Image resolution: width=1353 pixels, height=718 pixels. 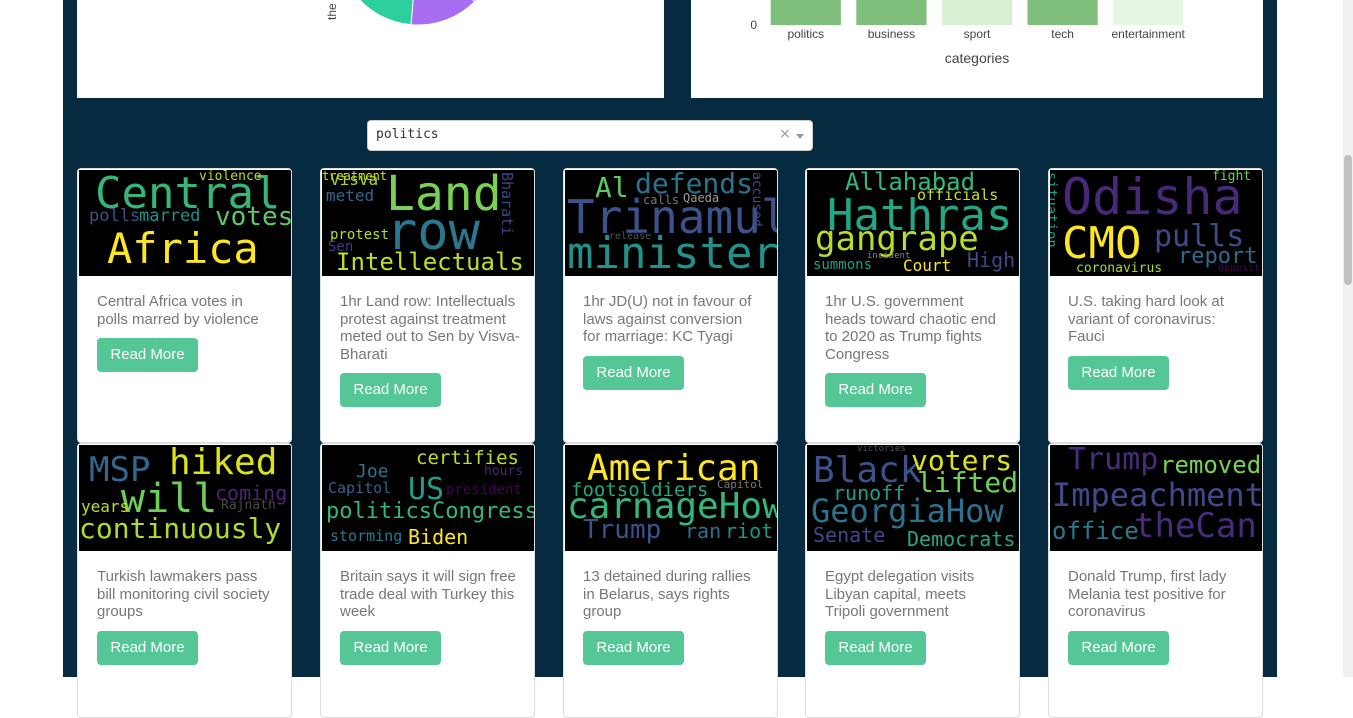 I want to click on word-cloud-word: Democrats, so click(x=961, y=539).